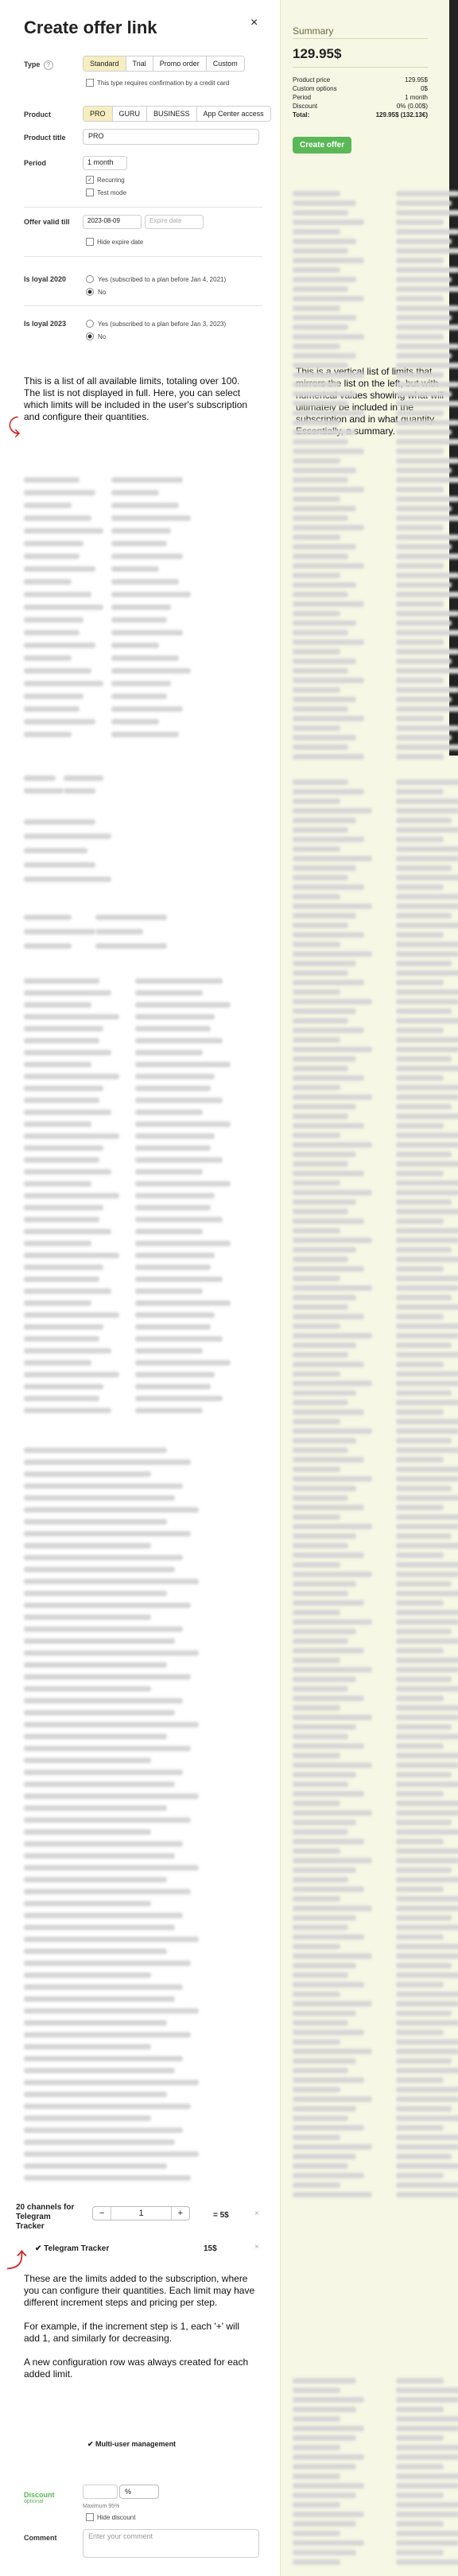 This screenshot has width=458, height=2576. What do you see at coordinates (171, 137) in the screenshot?
I see `product-title-input: PRO` at bounding box center [171, 137].